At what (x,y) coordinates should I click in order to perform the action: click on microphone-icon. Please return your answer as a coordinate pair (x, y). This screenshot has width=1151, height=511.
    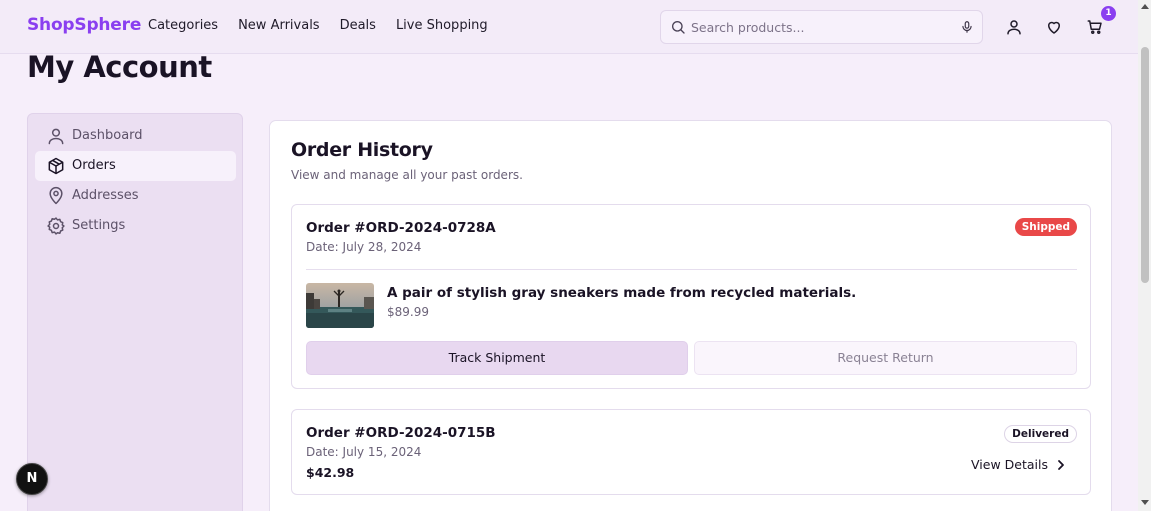
    Looking at the image, I should click on (967, 27).